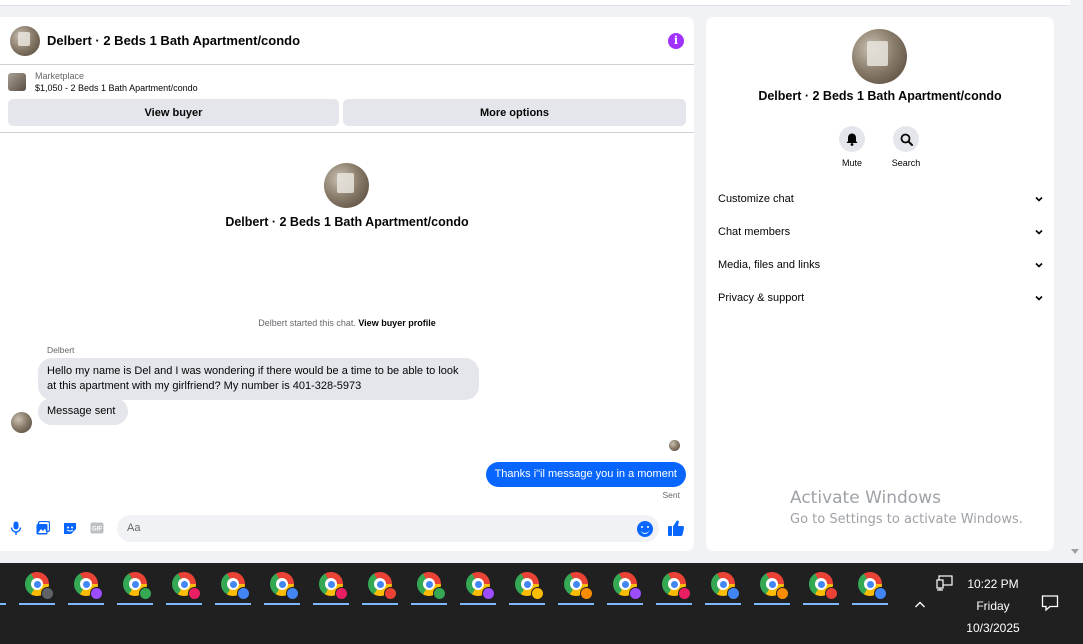 This screenshot has height=644, width=1083. What do you see at coordinates (514, 112) in the screenshot?
I see `more-options-button: More options` at bounding box center [514, 112].